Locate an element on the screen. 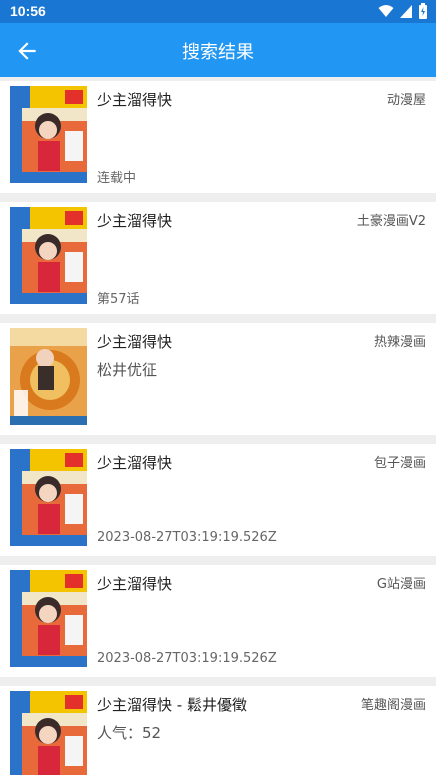 This screenshot has height=775, width=436. source-label: 包子漫画 is located at coordinates (399, 463).